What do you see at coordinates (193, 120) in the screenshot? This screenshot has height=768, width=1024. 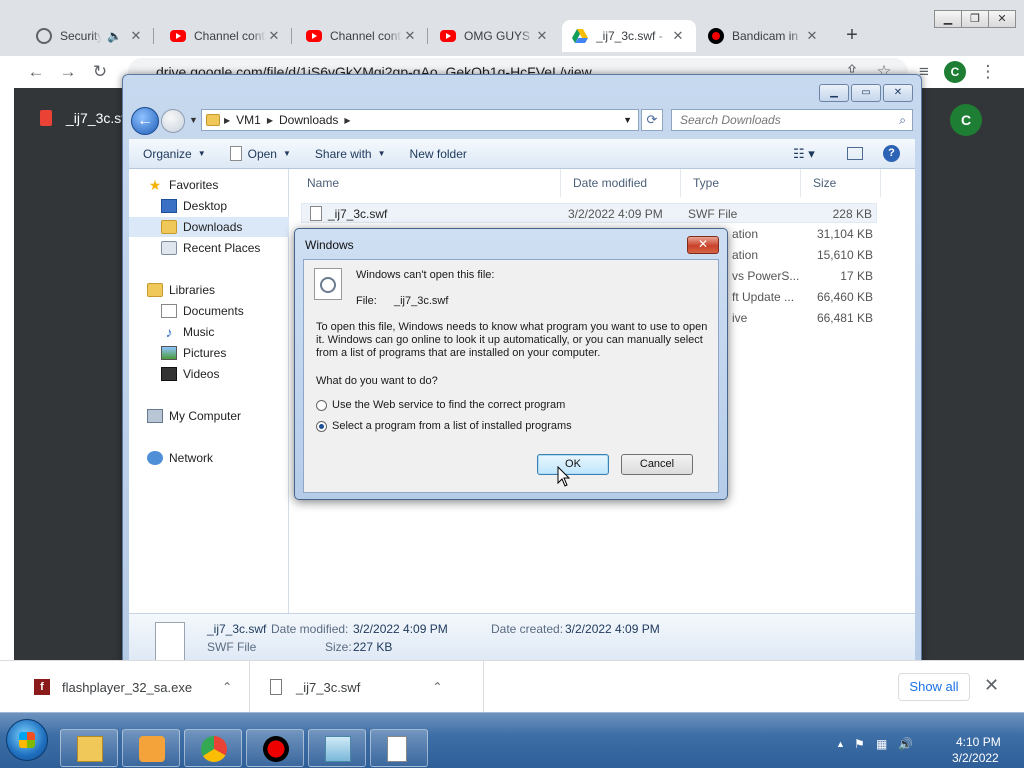 I see `history-dropdown-icon: ▼` at bounding box center [193, 120].